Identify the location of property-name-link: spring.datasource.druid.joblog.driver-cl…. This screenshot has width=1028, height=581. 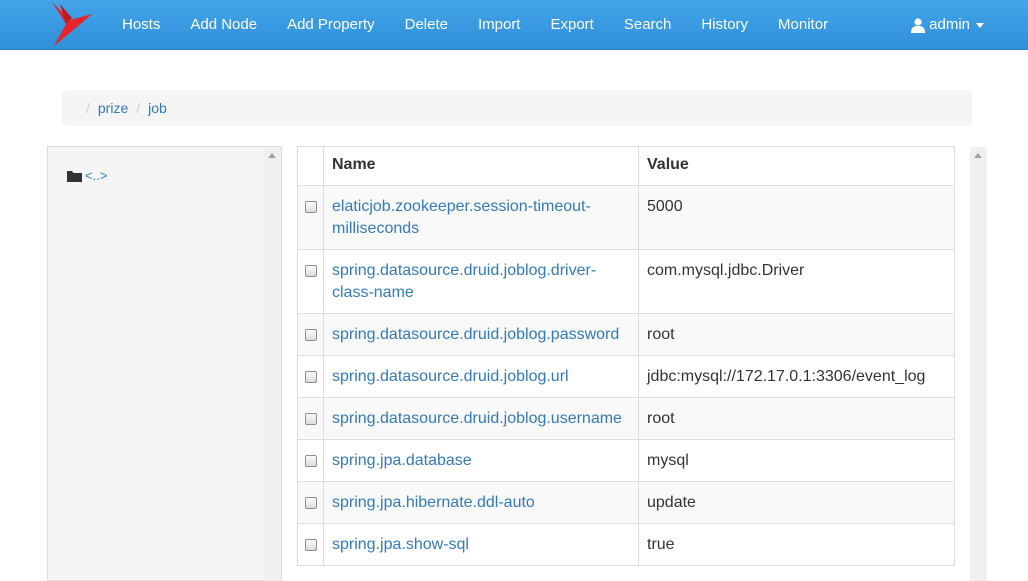
(464, 281).